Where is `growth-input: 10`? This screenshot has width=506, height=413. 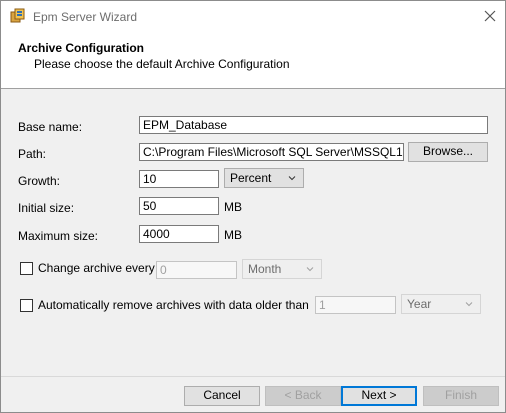
growth-input: 10 is located at coordinates (179, 179).